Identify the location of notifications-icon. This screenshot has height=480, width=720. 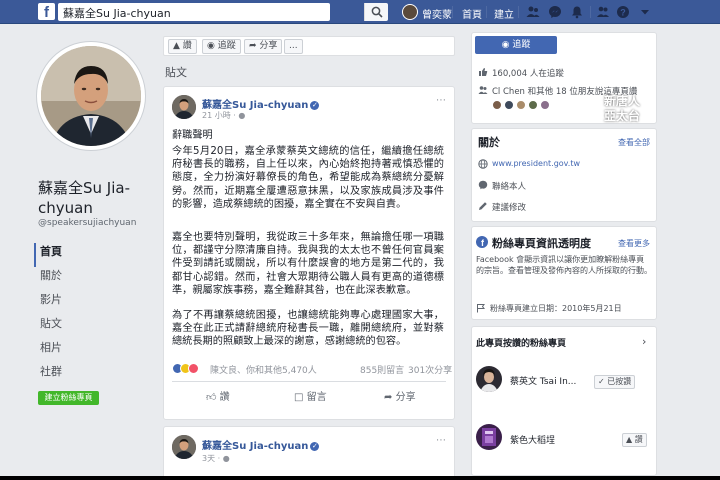
(577, 12).